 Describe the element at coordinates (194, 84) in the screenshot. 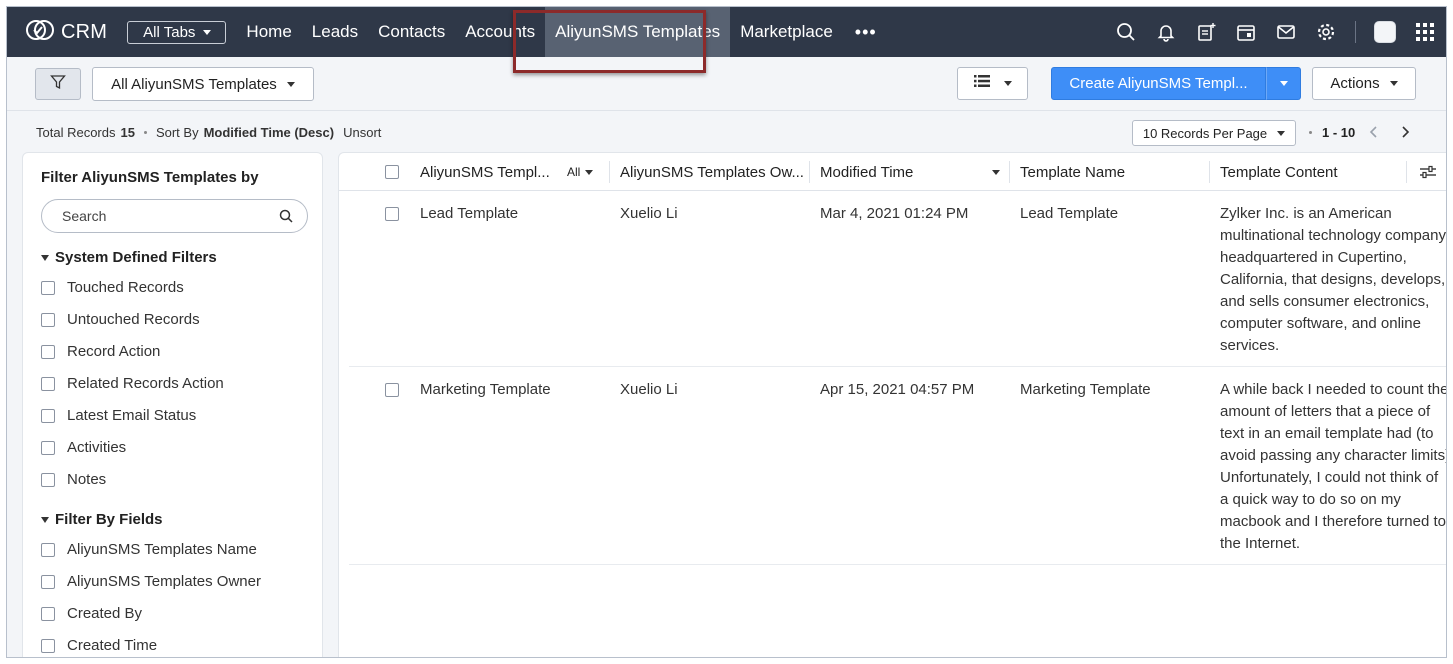

I see `view-selector-label: All AliyunSMS Templates` at that location.